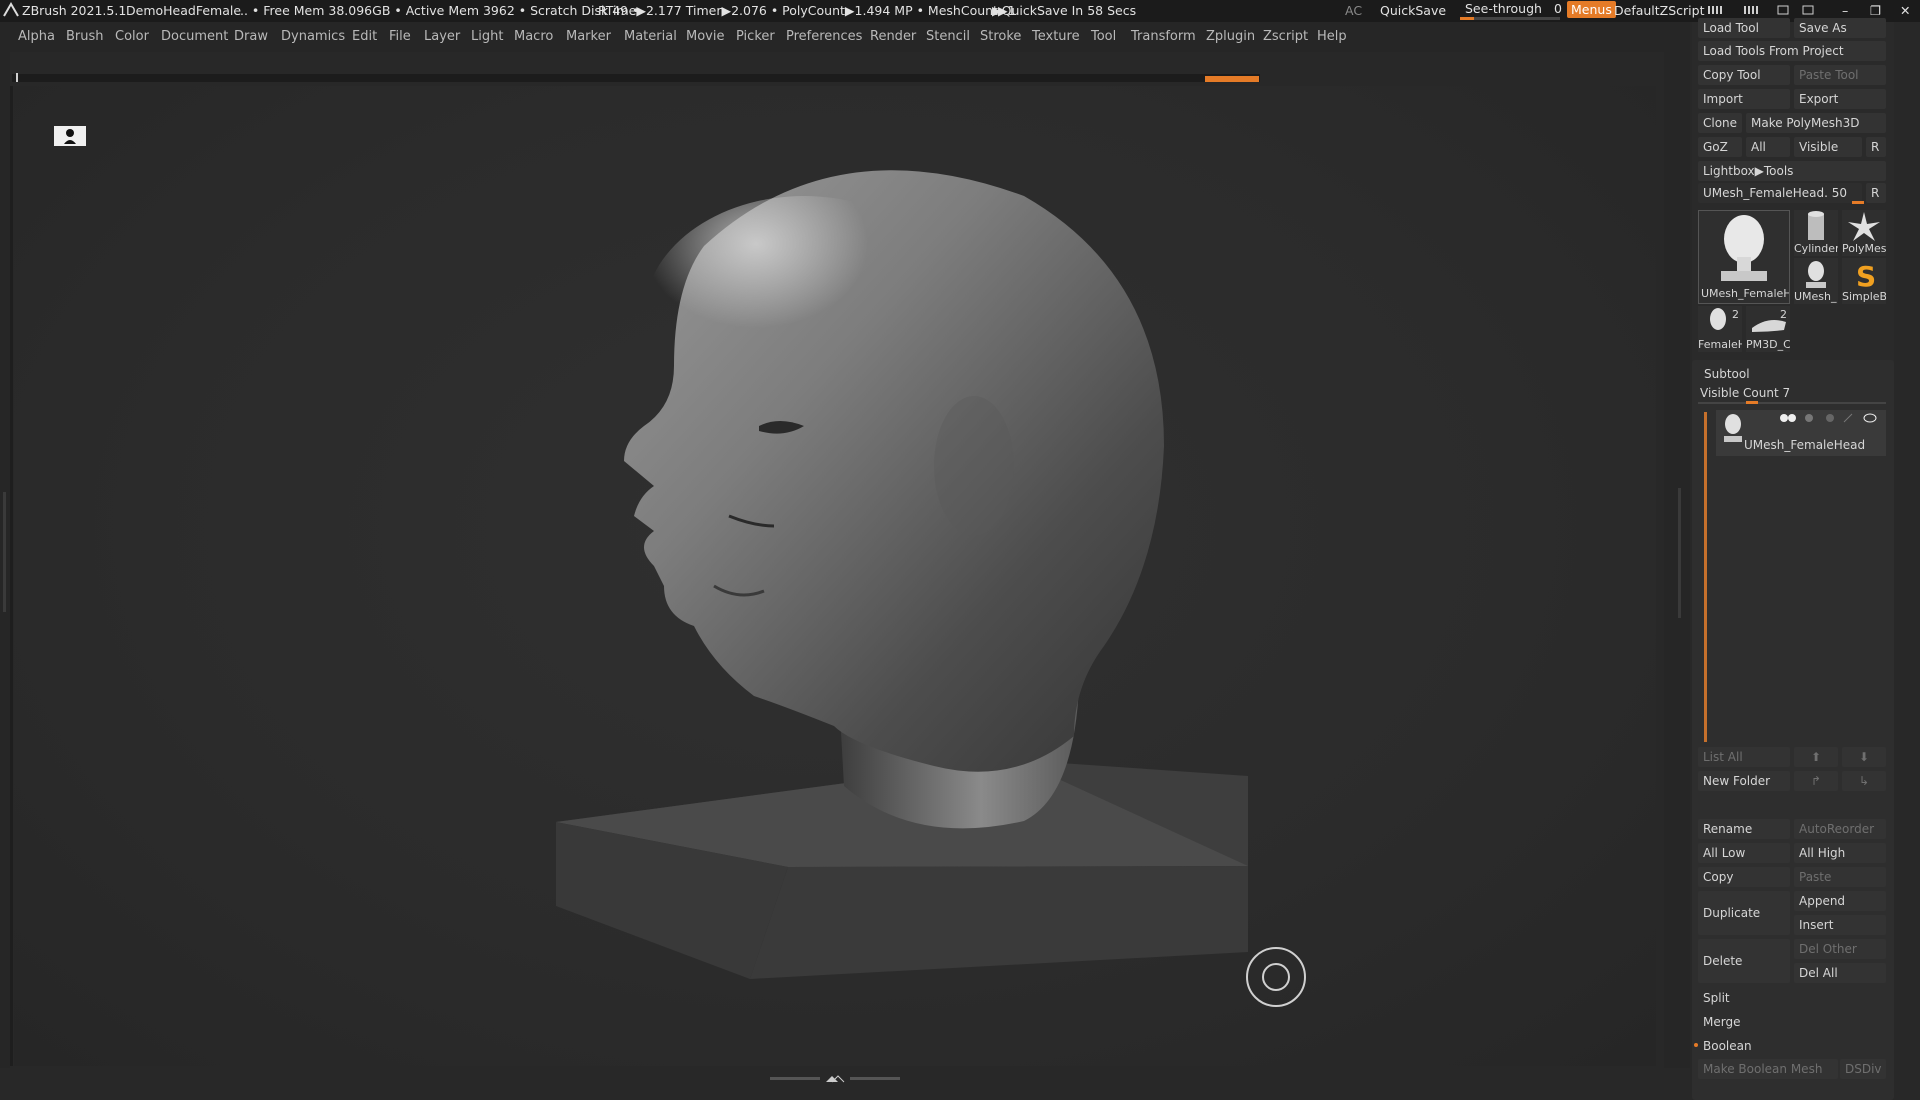 This screenshot has height=1100, width=1920. What do you see at coordinates (1679, 553) in the screenshot?
I see `right-shelf-handle` at bounding box center [1679, 553].